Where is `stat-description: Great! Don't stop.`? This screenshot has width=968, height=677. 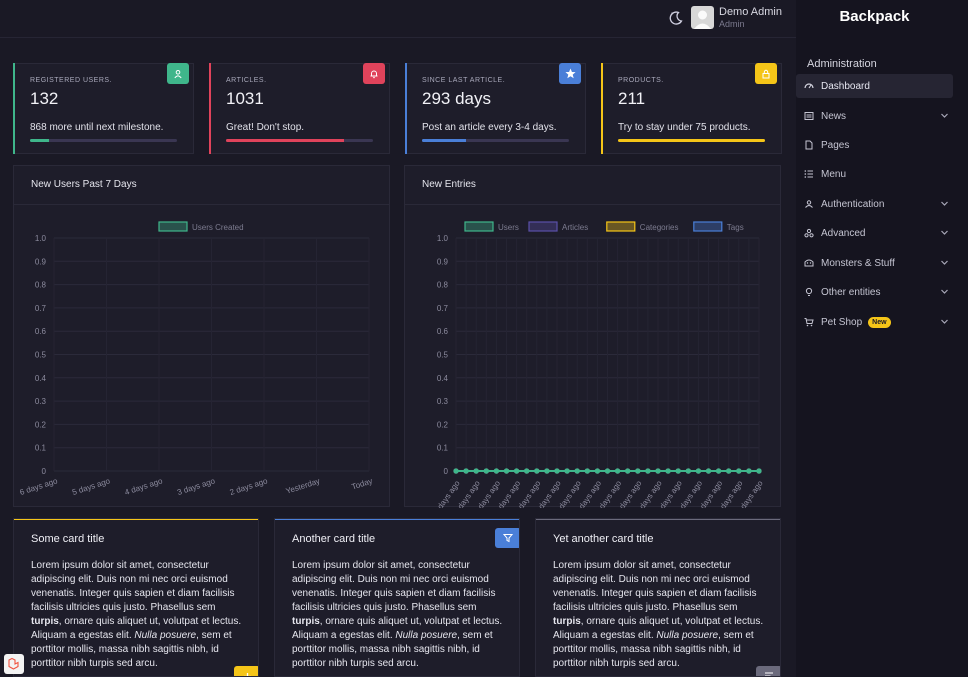 stat-description: Great! Don't stop. is located at coordinates (265, 127).